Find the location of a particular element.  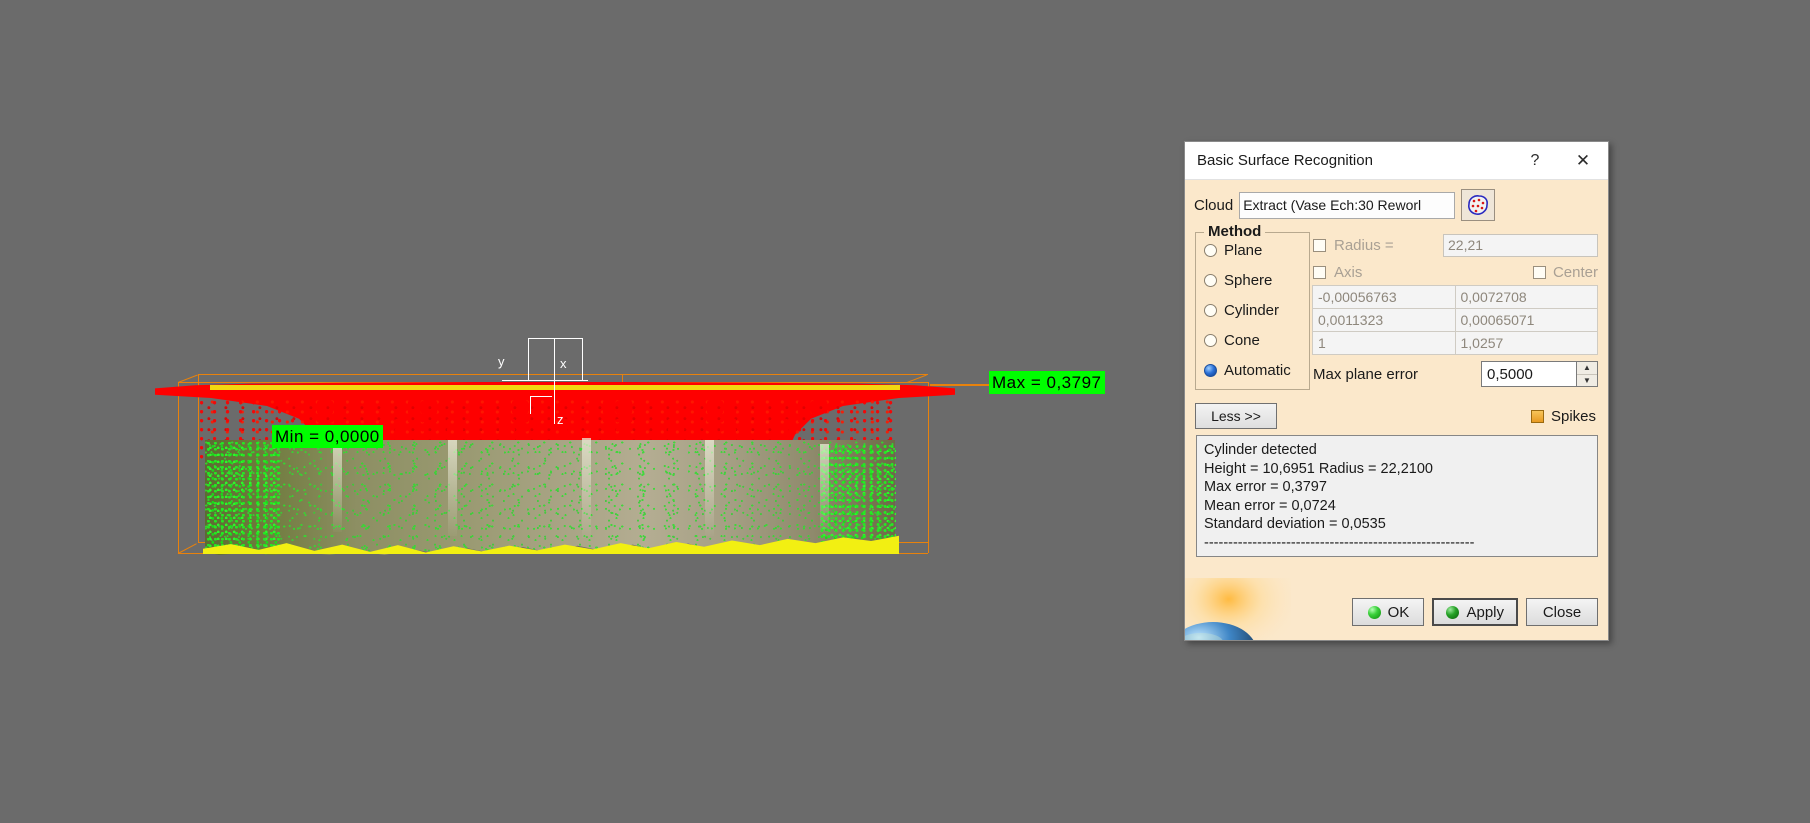

less-button: Less >> is located at coordinates (1236, 416).